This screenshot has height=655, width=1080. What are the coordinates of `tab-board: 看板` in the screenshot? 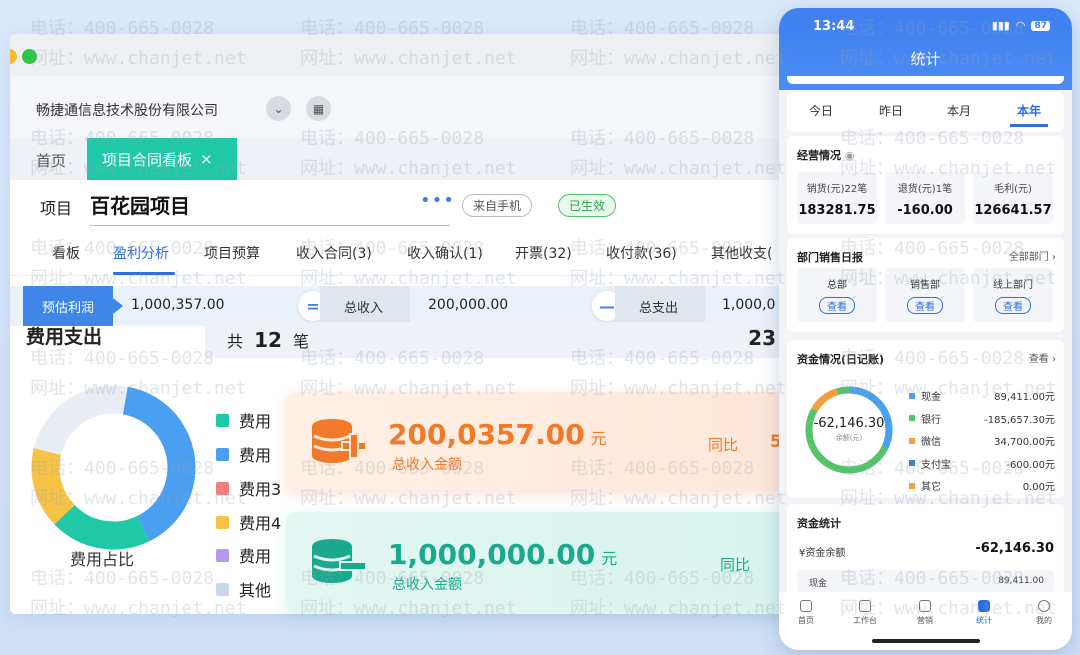 It's located at (66, 253).